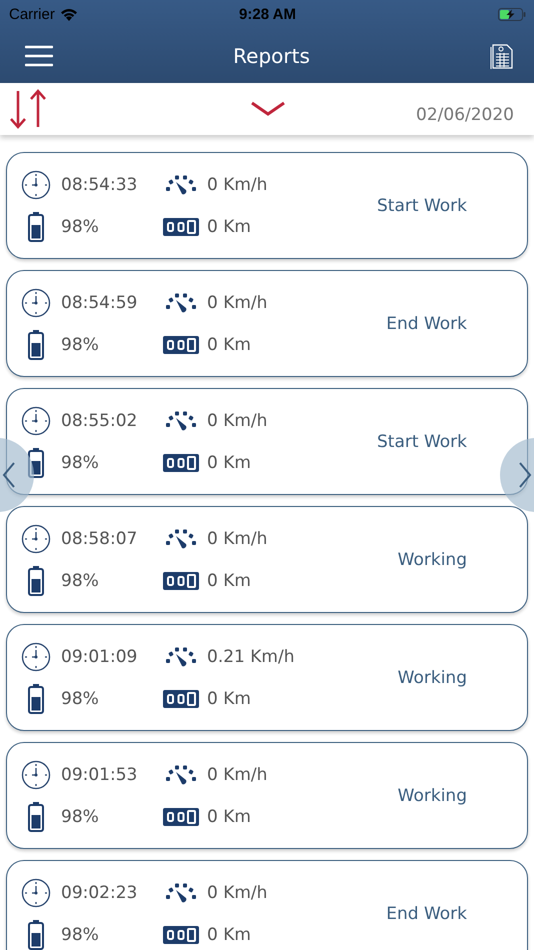  What do you see at coordinates (99, 892) in the screenshot?
I see `time-value: 09:02:23` at bounding box center [99, 892].